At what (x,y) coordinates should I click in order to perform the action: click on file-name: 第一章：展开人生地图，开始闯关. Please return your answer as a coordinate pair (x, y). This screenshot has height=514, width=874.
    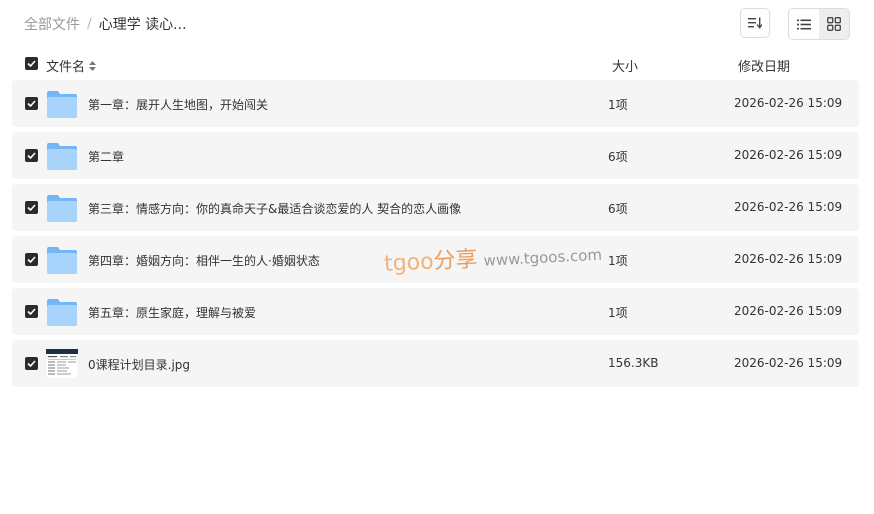
    Looking at the image, I should click on (178, 104).